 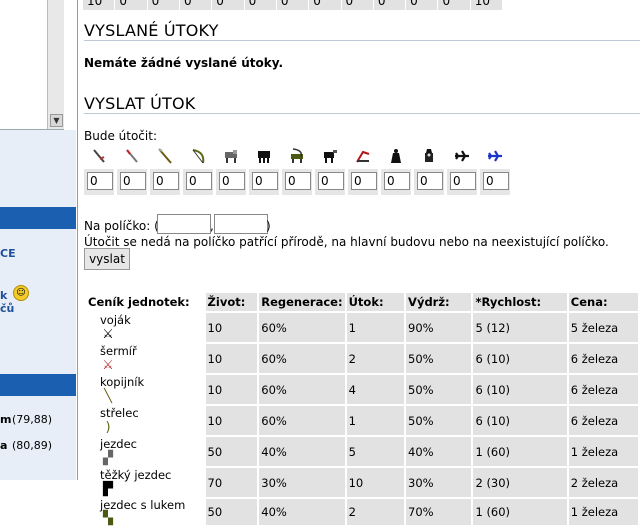 I want to click on plane-icon, so click(x=462, y=156).